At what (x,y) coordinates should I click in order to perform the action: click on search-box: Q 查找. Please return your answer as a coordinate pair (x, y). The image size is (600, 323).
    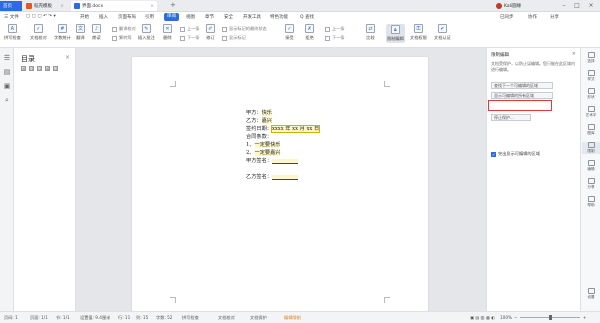
    Looking at the image, I should click on (307, 17).